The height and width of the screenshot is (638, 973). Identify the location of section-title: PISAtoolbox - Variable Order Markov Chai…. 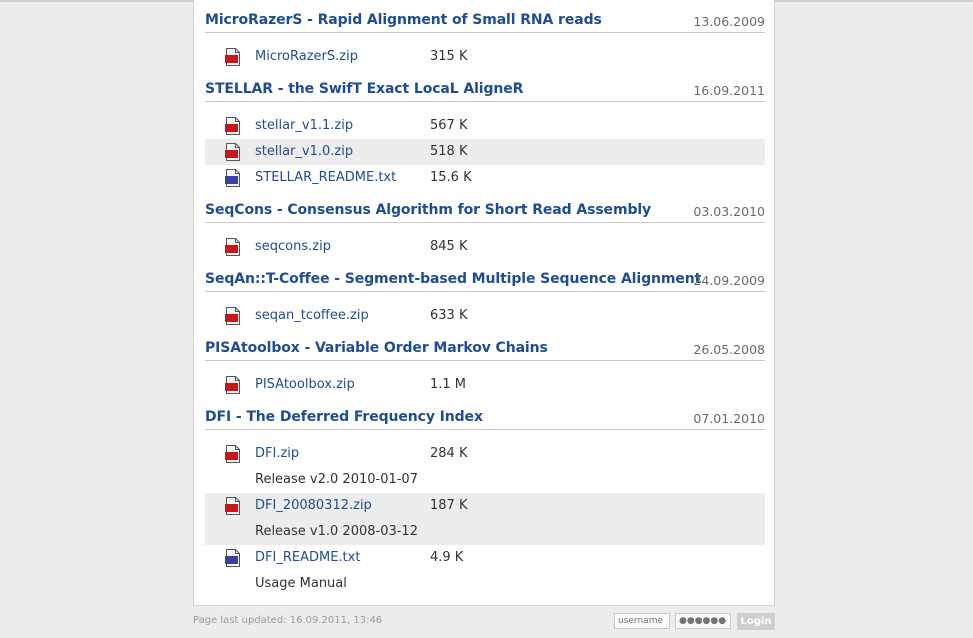
(376, 348).